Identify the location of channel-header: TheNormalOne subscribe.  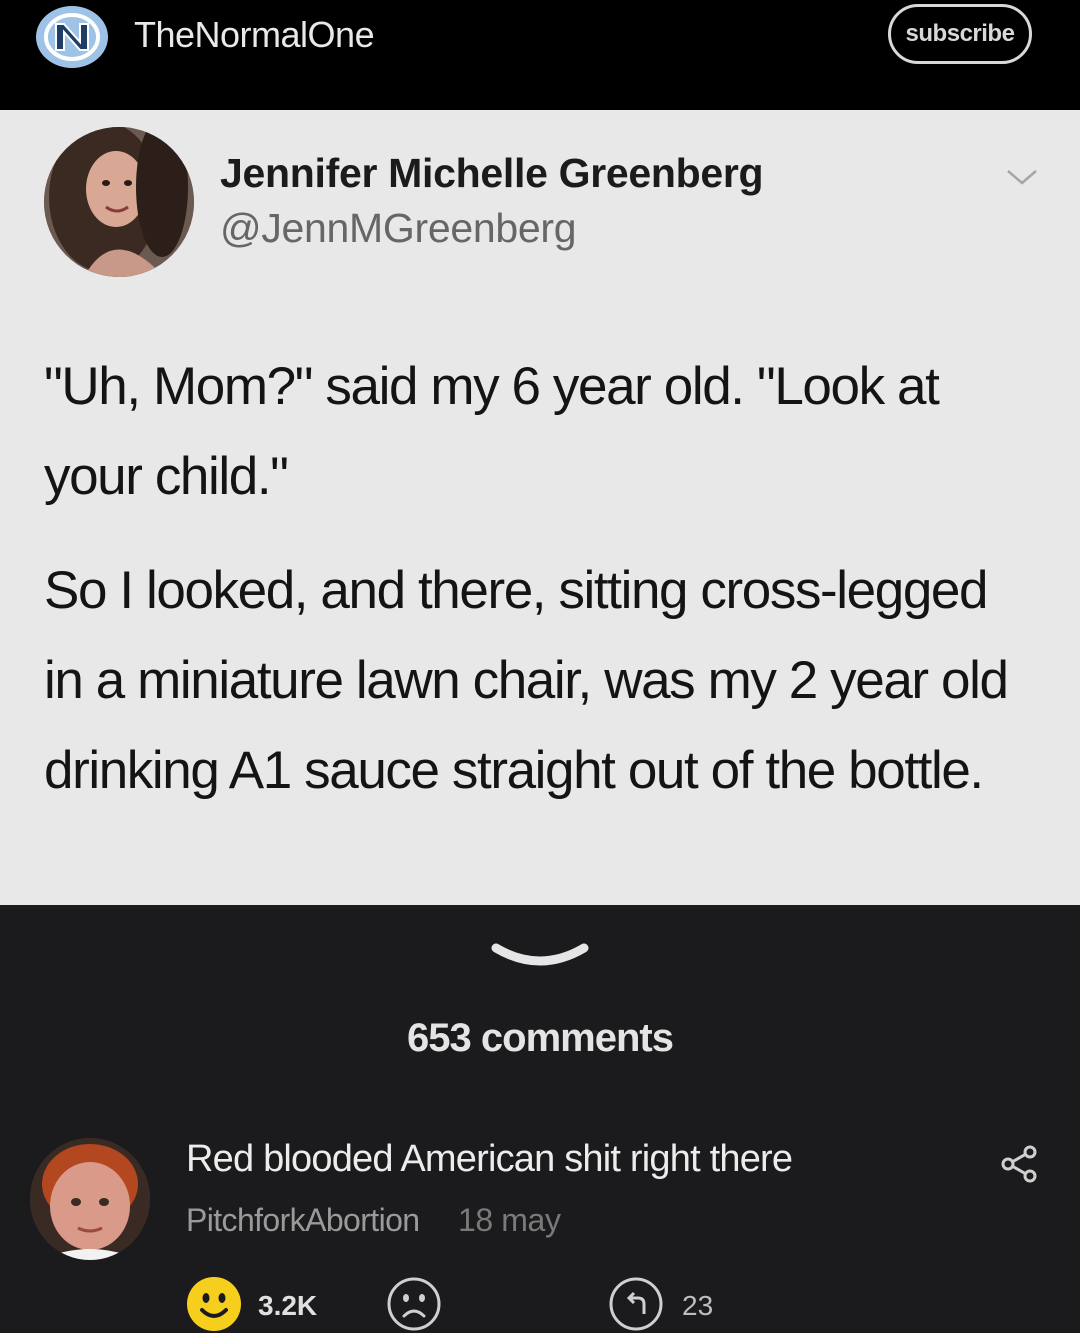
(540, 55).